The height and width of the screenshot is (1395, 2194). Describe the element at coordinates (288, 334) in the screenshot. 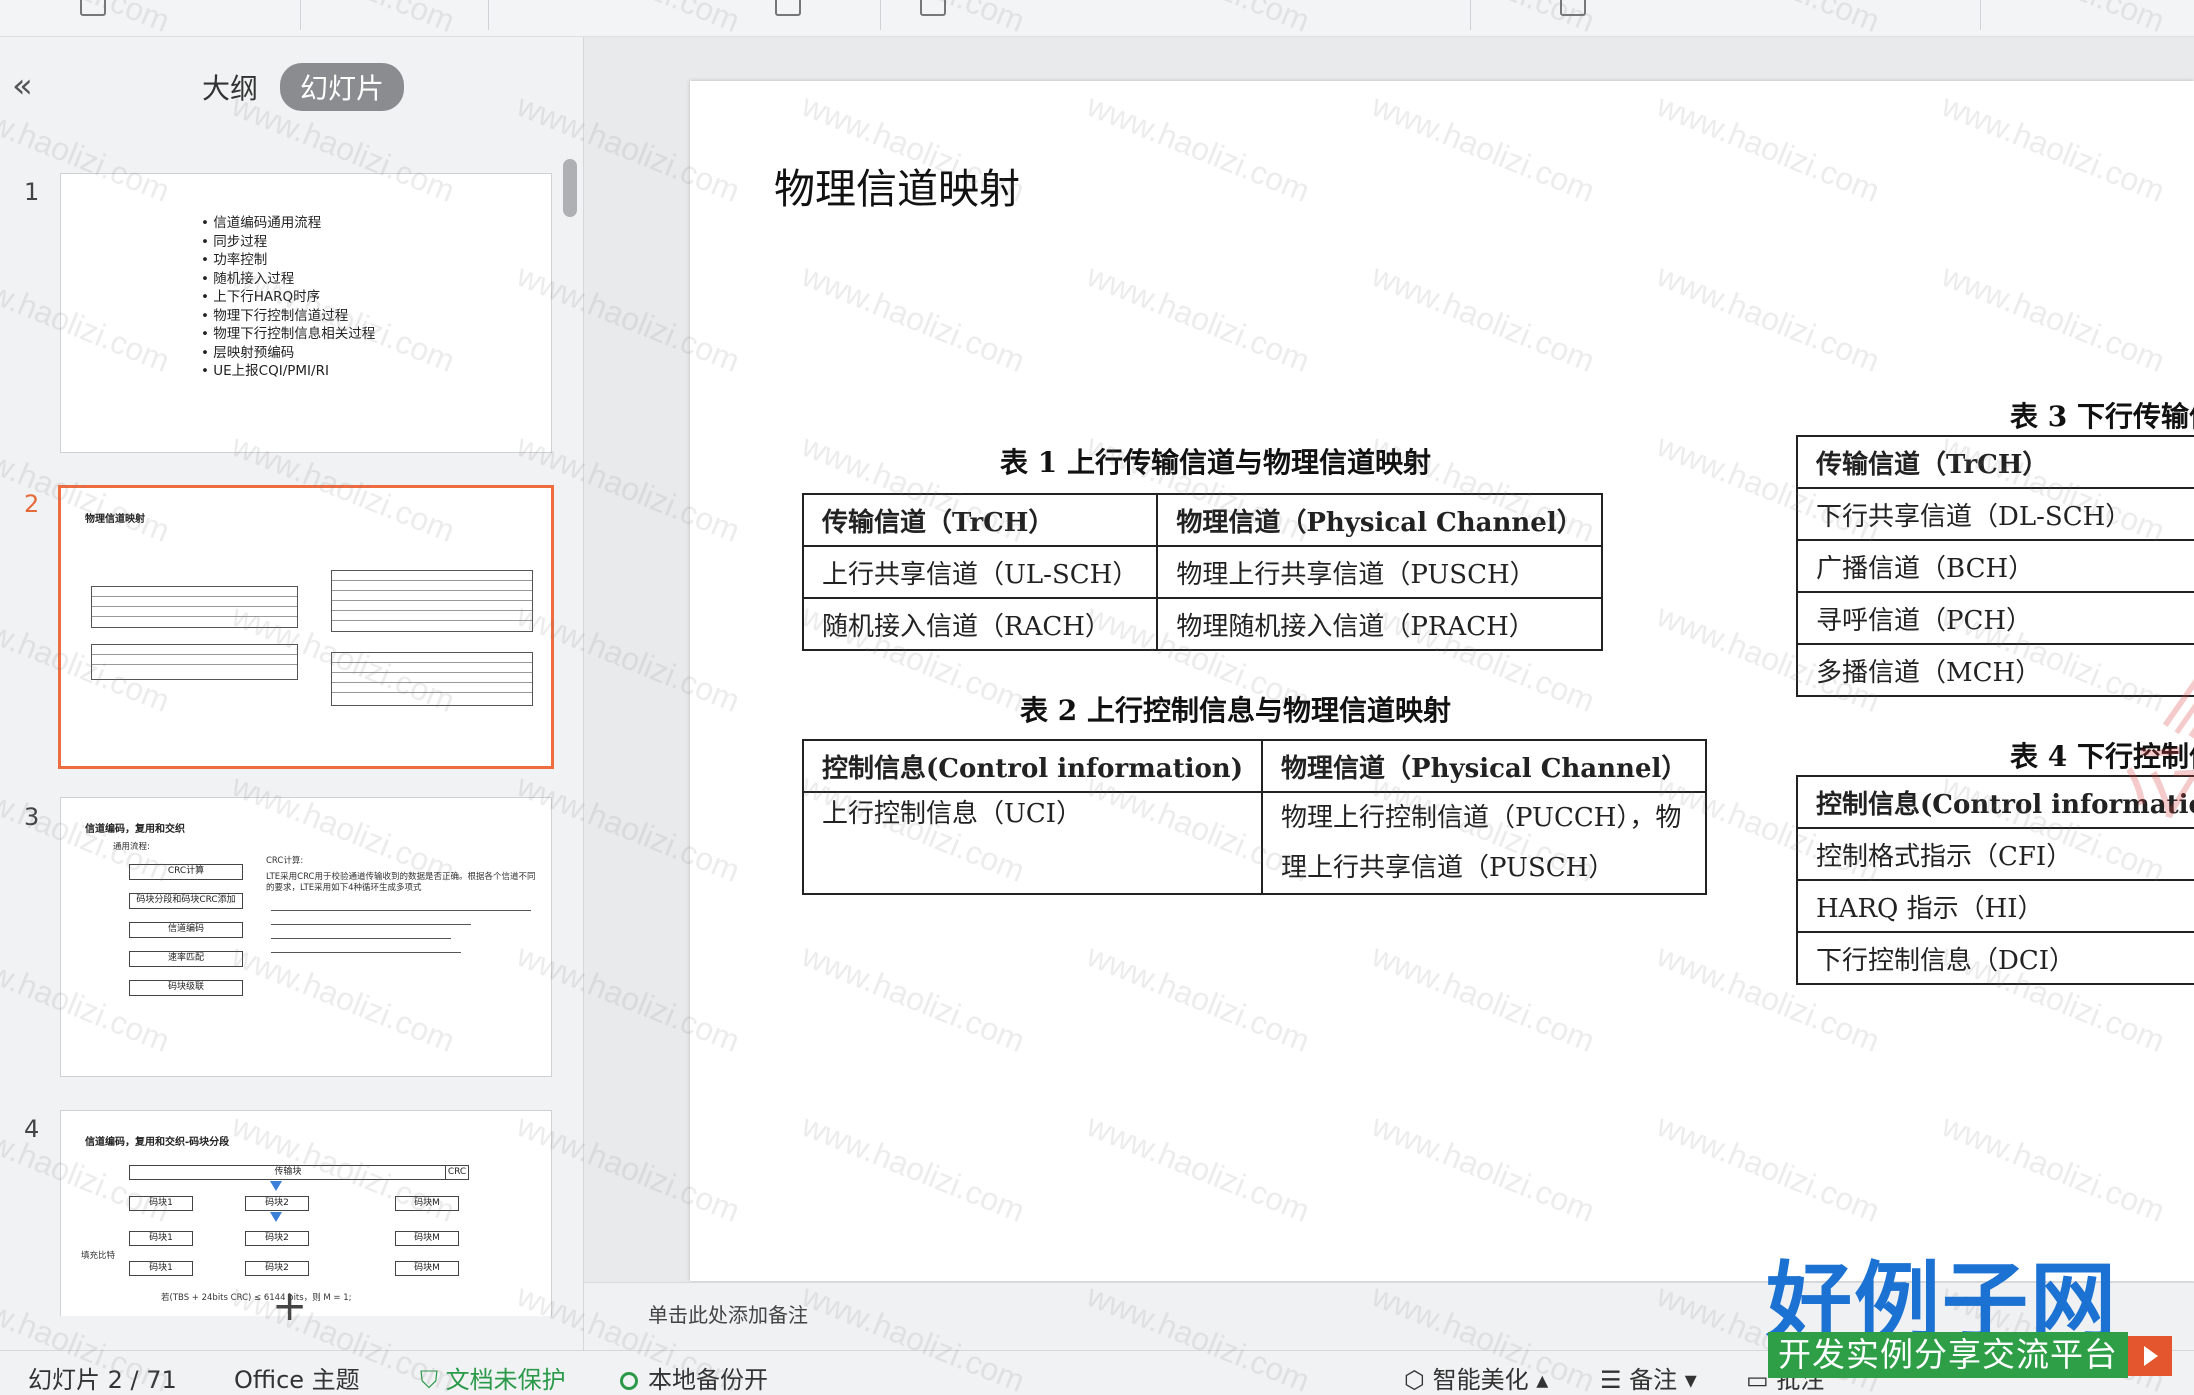

I see `list-item: 物理下行控制信息相关过程` at that location.